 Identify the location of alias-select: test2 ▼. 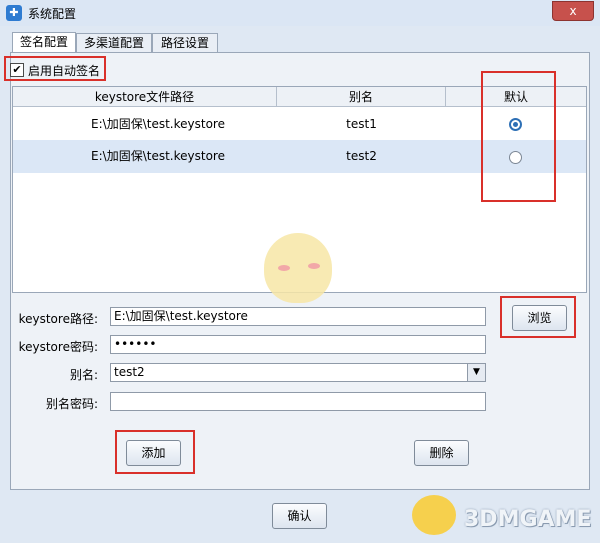
(298, 372).